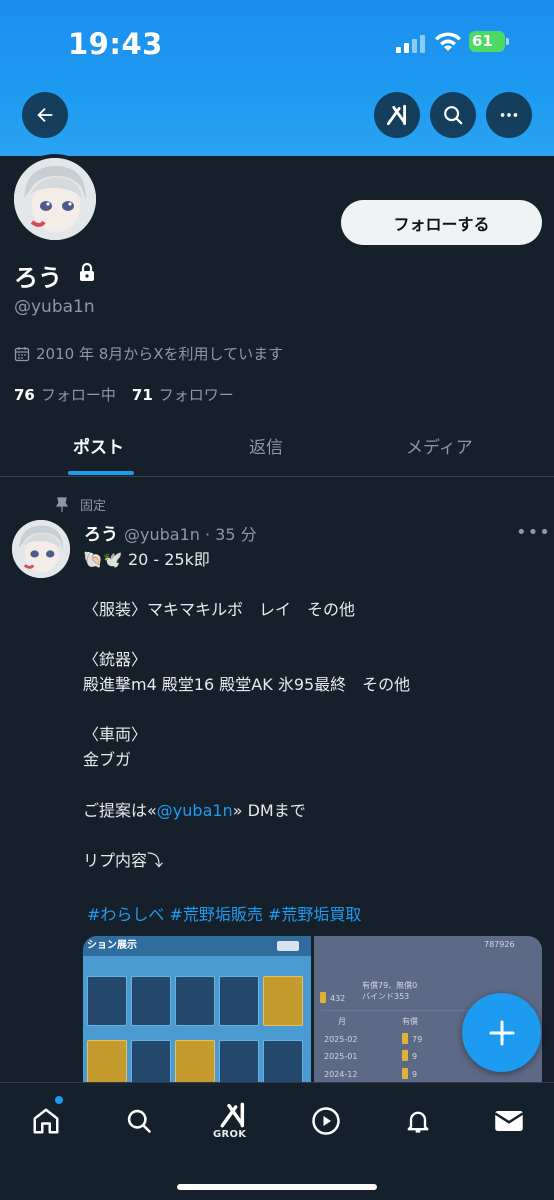  I want to click on status-bar: 19:43 61, so click(277, 40).